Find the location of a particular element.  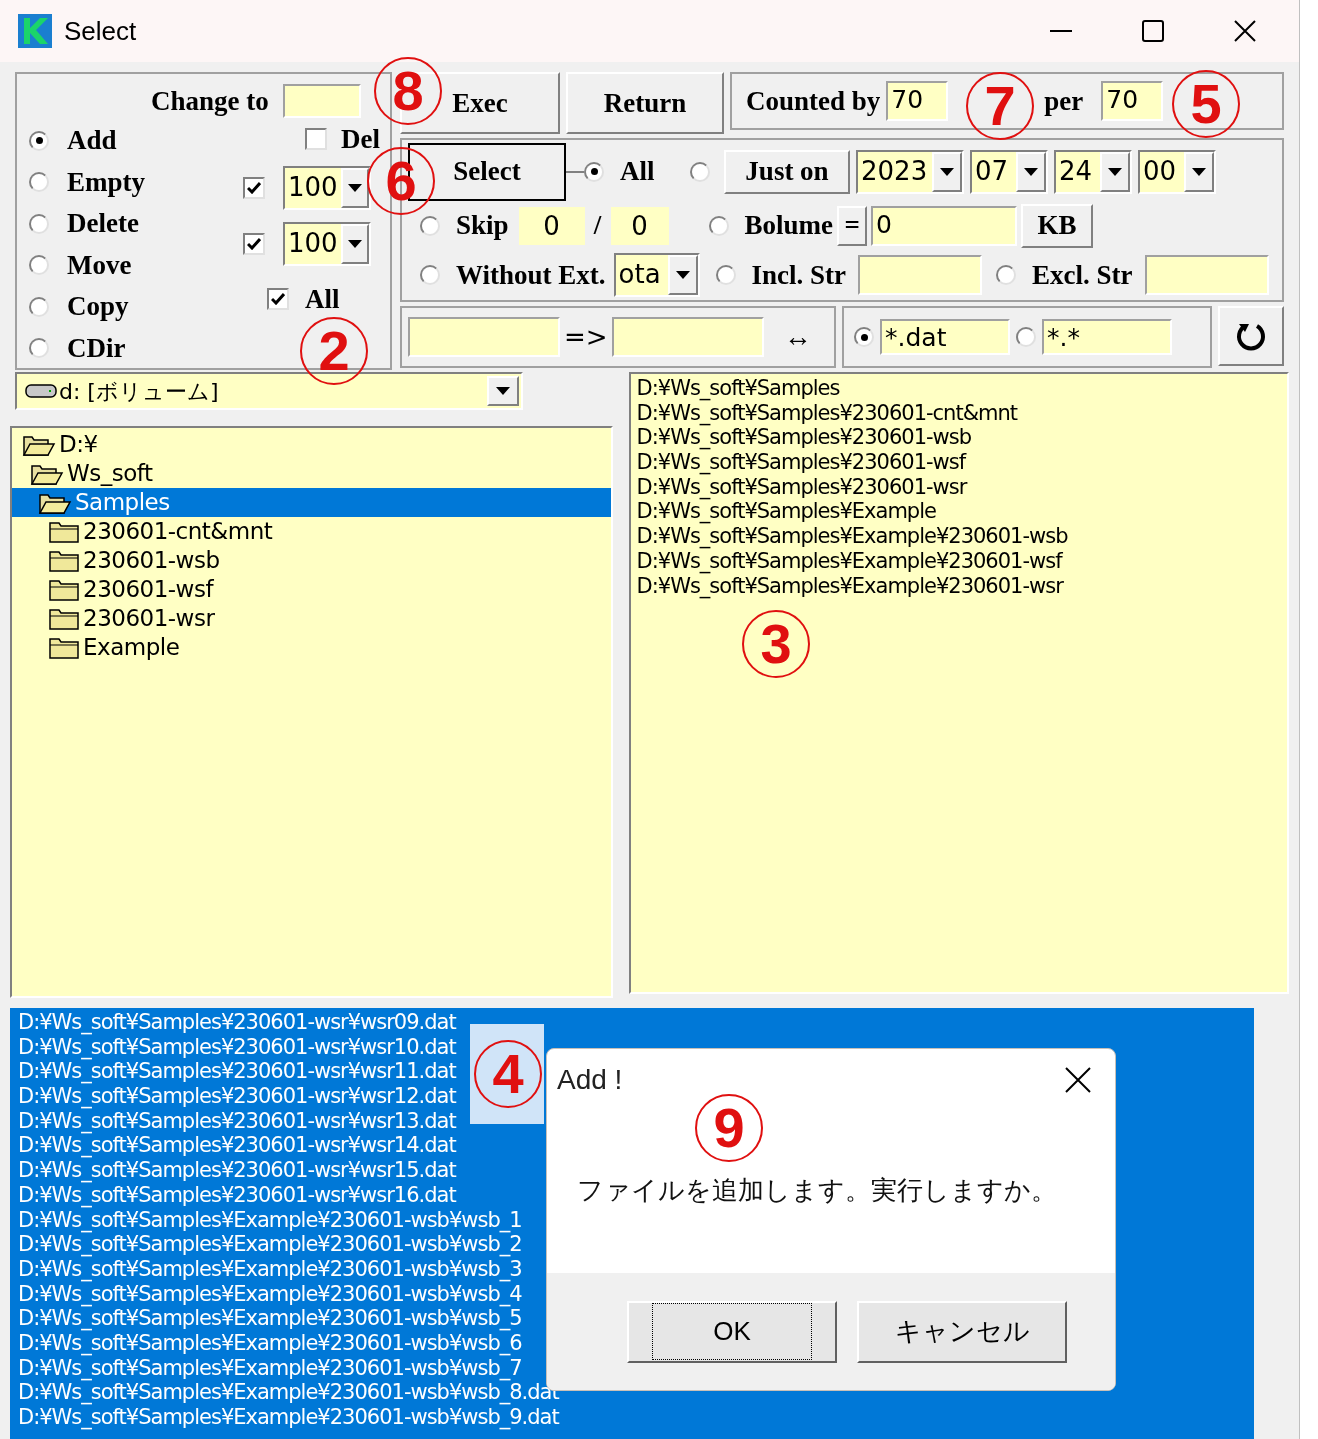

file-path: D:¥Ws_soft¥Samples¥230601-wsr¥wsr13.dat is located at coordinates (237, 1121).